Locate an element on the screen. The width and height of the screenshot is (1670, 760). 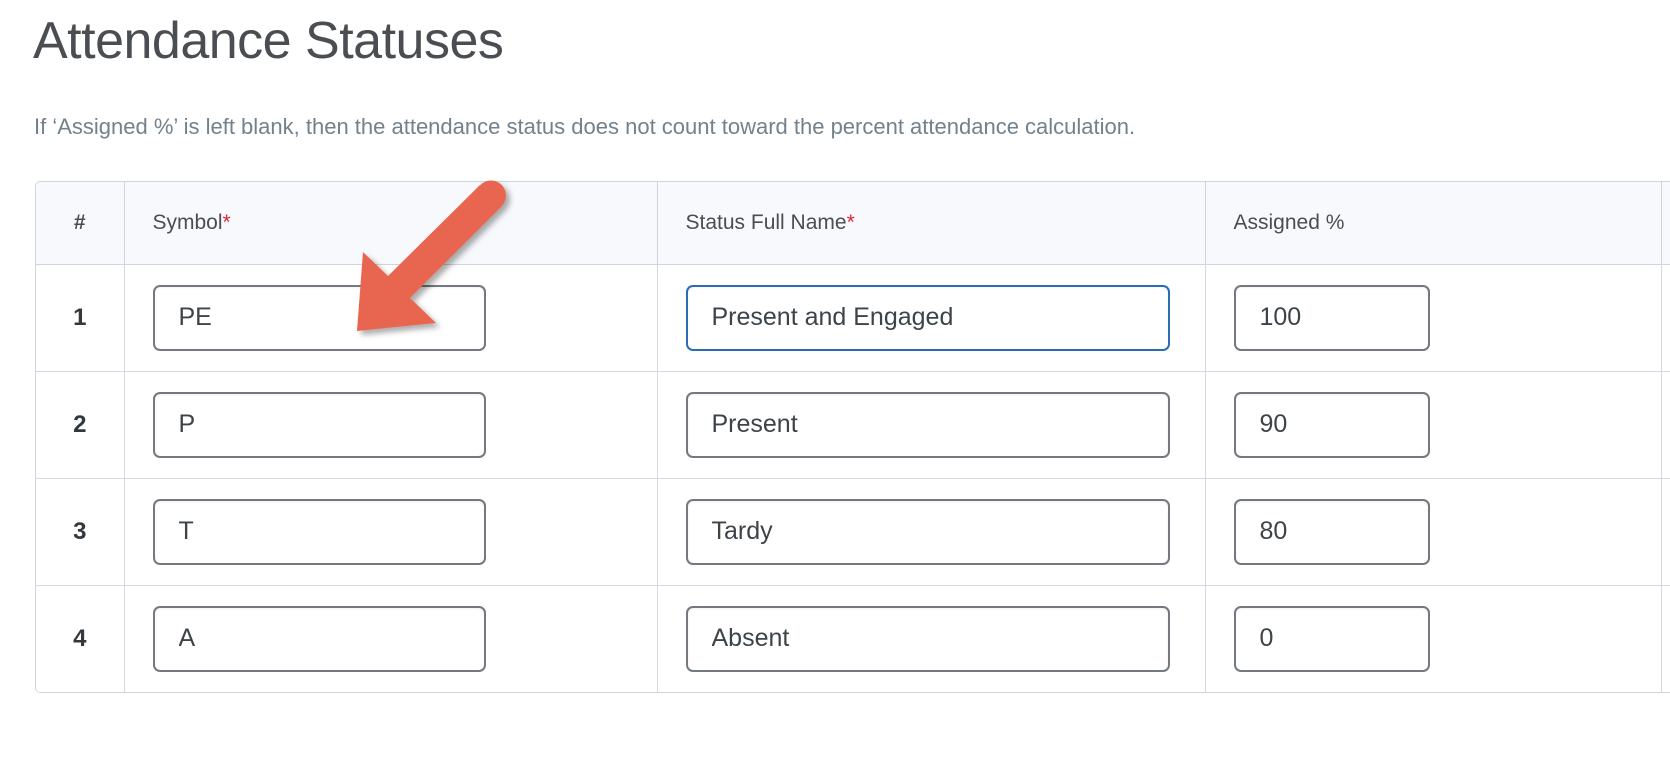
column-header-symbol: Symbol* is located at coordinates (391, 223).